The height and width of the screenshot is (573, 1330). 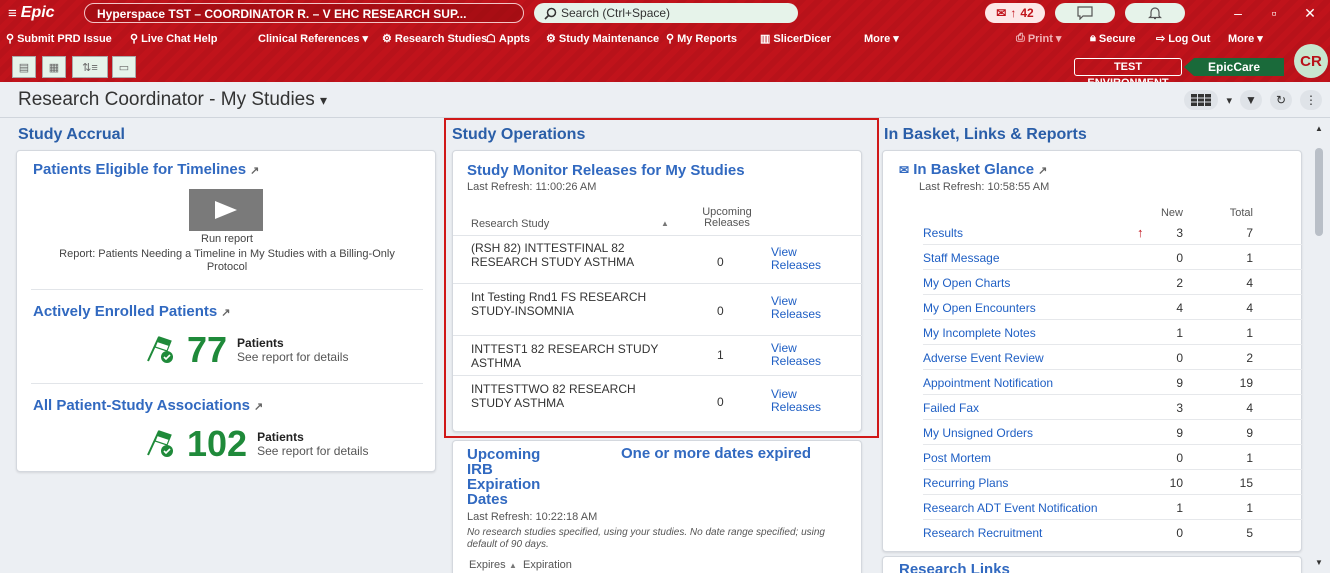 I want to click on layout-button, so click(x=1201, y=100).